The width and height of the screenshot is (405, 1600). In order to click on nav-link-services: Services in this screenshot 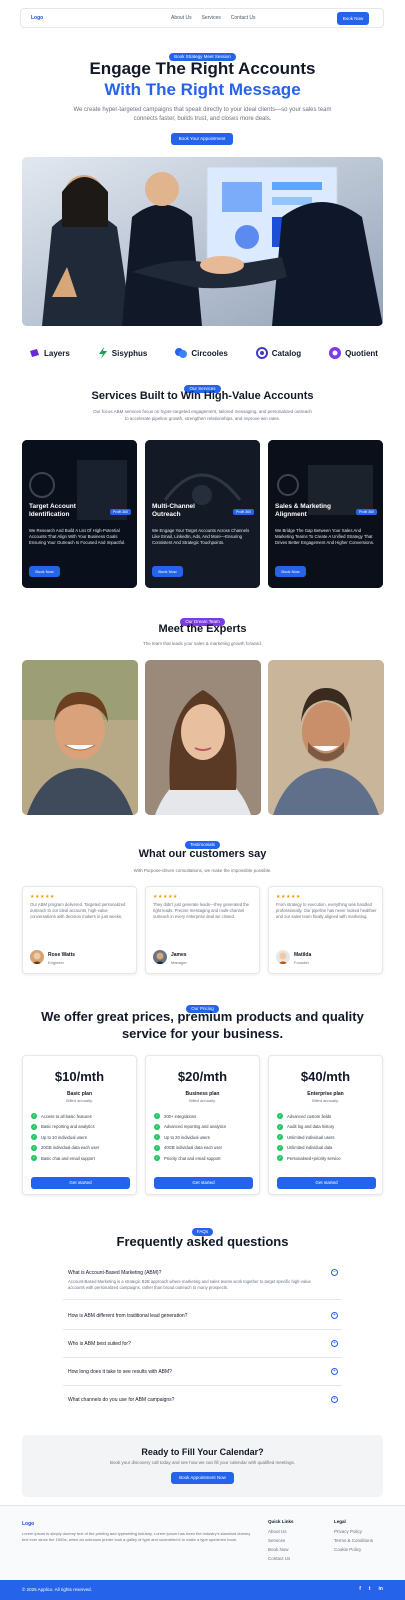, I will do `click(211, 18)`.